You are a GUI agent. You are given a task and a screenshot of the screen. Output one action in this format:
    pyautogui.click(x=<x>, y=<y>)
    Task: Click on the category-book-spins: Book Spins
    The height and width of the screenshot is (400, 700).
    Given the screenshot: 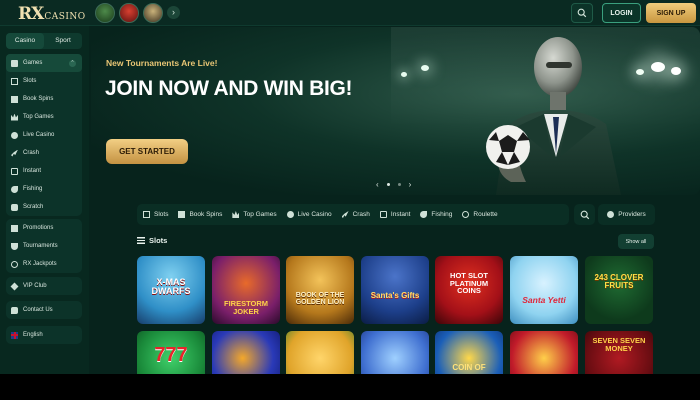 What is the action you would take?
    pyautogui.click(x=200, y=214)
    